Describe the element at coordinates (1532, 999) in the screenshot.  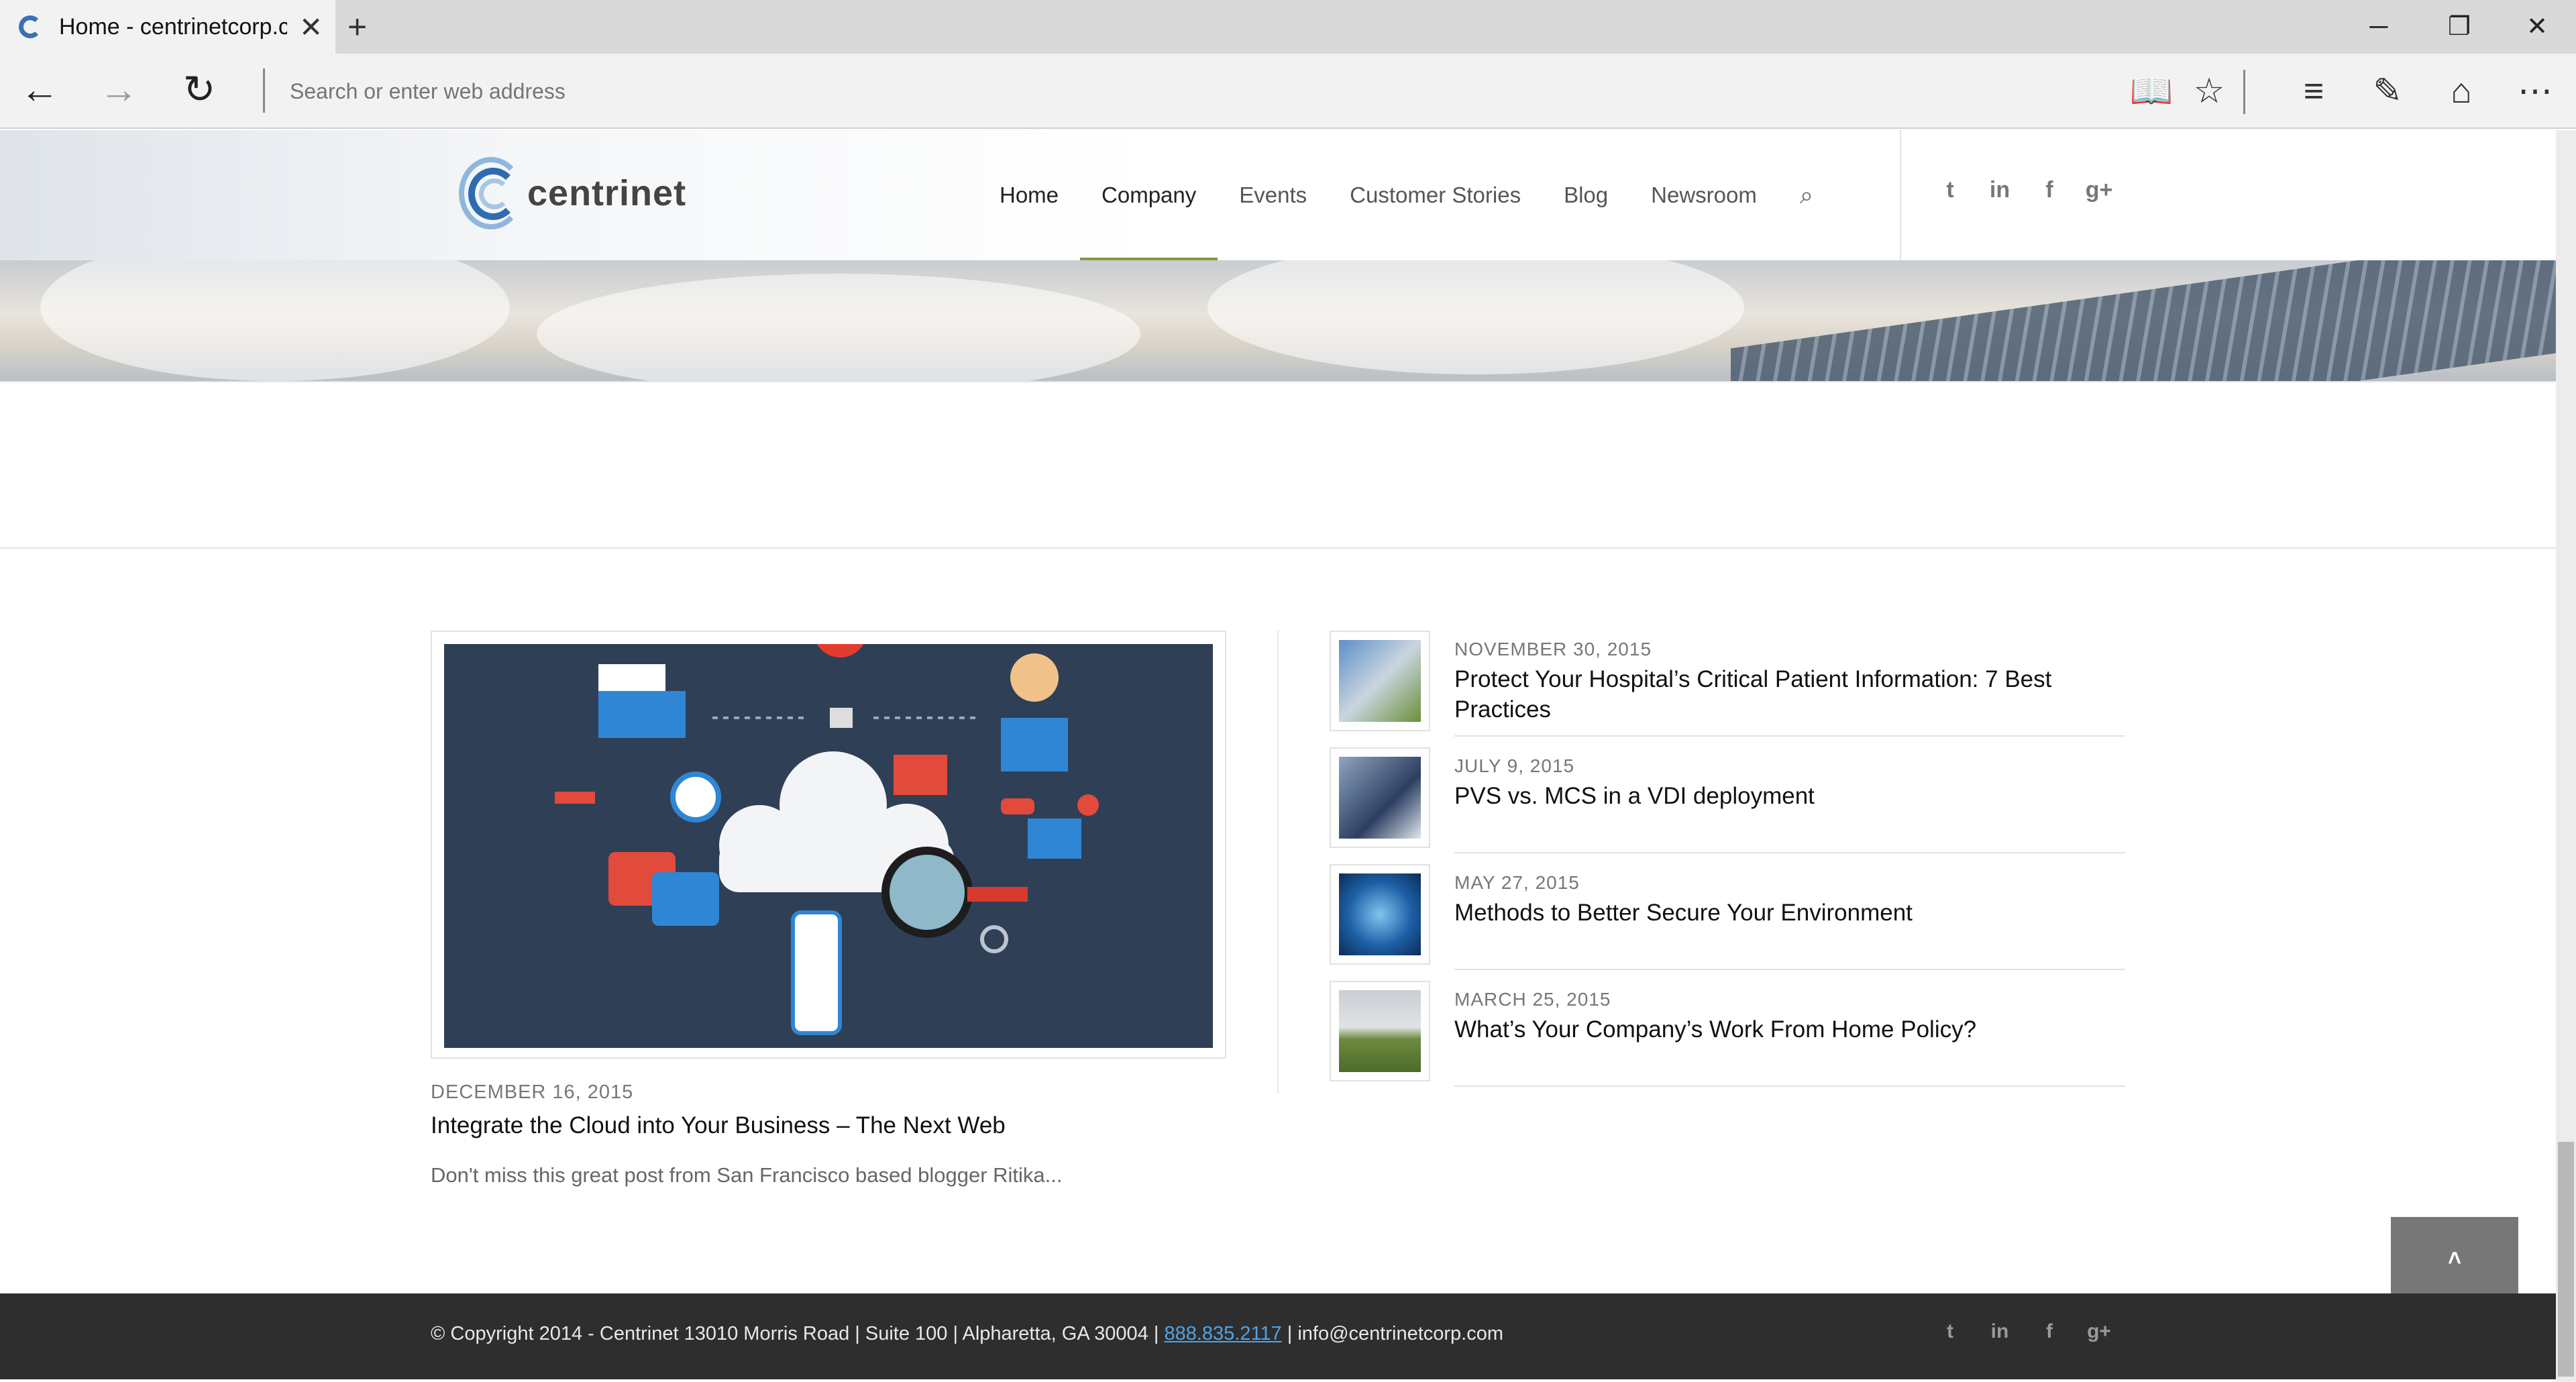
I see `post-date: MARCH 25, 2015` at that location.